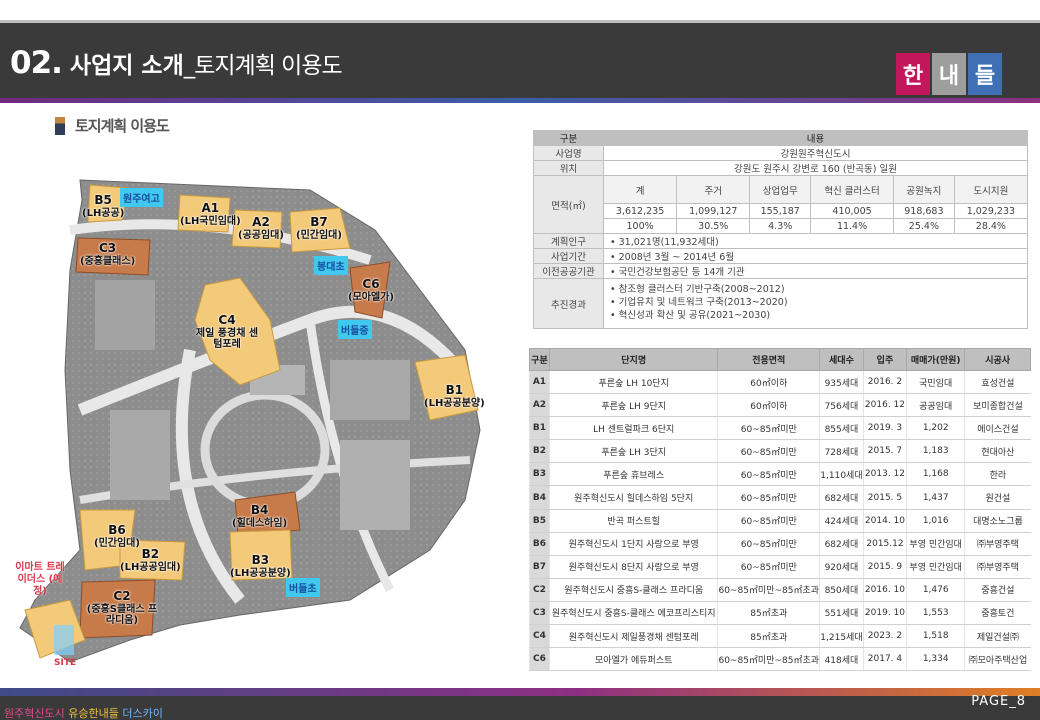 The width and height of the screenshot is (1040, 720). What do you see at coordinates (997, 636) in the screenshot?
I see `cell-builder: 제일건설㈜` at bounding box center [997, 636].